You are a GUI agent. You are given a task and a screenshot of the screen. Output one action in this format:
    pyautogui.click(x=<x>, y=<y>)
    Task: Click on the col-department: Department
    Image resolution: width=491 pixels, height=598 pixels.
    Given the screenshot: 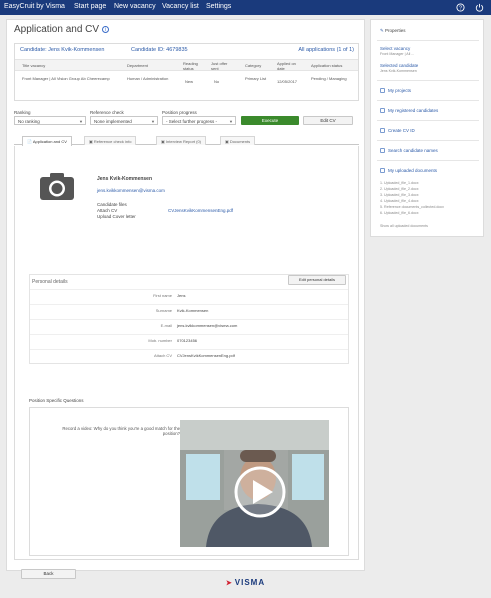 What is the action you would take?
    pyautogui.click(x=137, y=65)
    